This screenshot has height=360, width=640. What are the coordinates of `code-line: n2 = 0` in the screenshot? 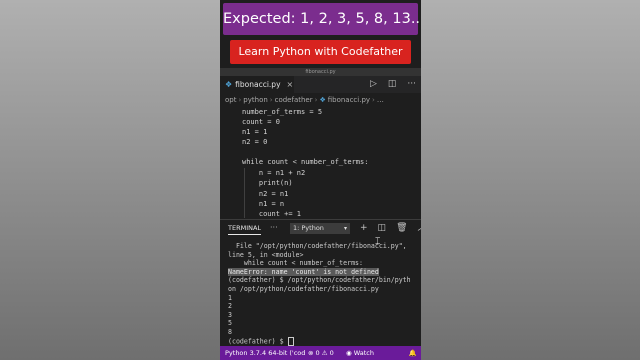 It's located at (254, 142).